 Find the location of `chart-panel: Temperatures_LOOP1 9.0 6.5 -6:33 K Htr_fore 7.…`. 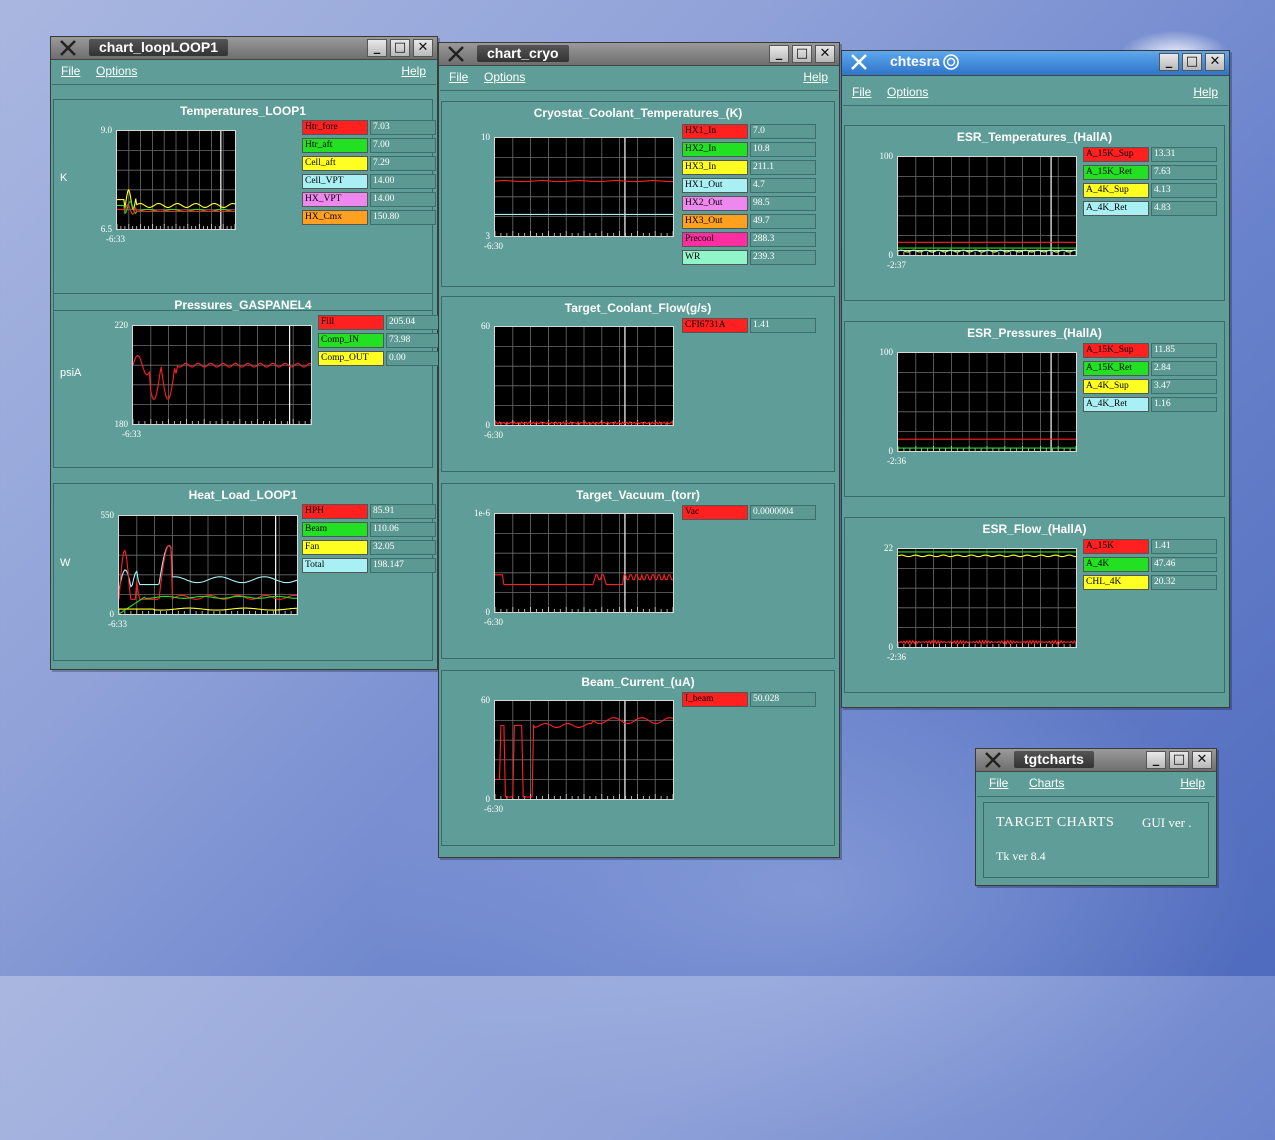

chart-panel: Temperatures_LOOP1 9.0 6.5 -6:33 K Htr_fore 7.… is located at coordinates (244, 205).